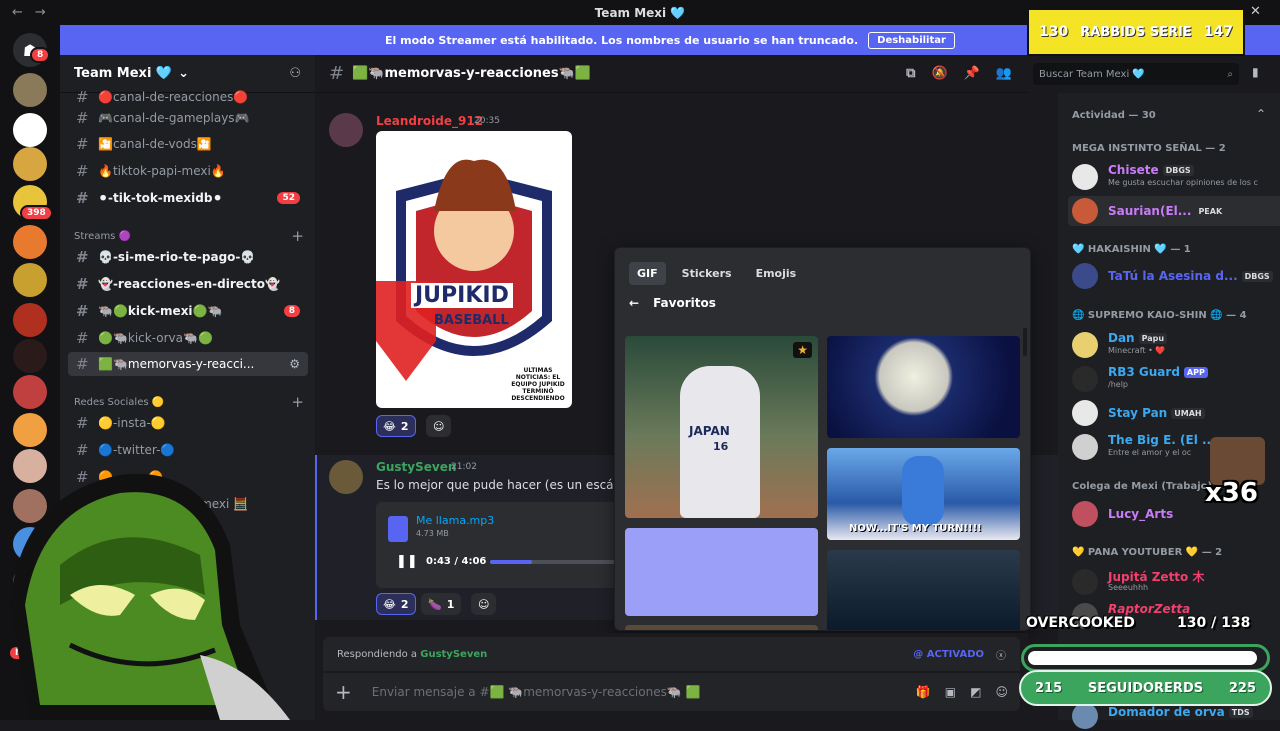 Image resolution: width=1280 pixels, height=731 pixels. Describe the element at coordinates (802, 350) in the screenshot. I see `favorite-star-icon: ★` at that location.